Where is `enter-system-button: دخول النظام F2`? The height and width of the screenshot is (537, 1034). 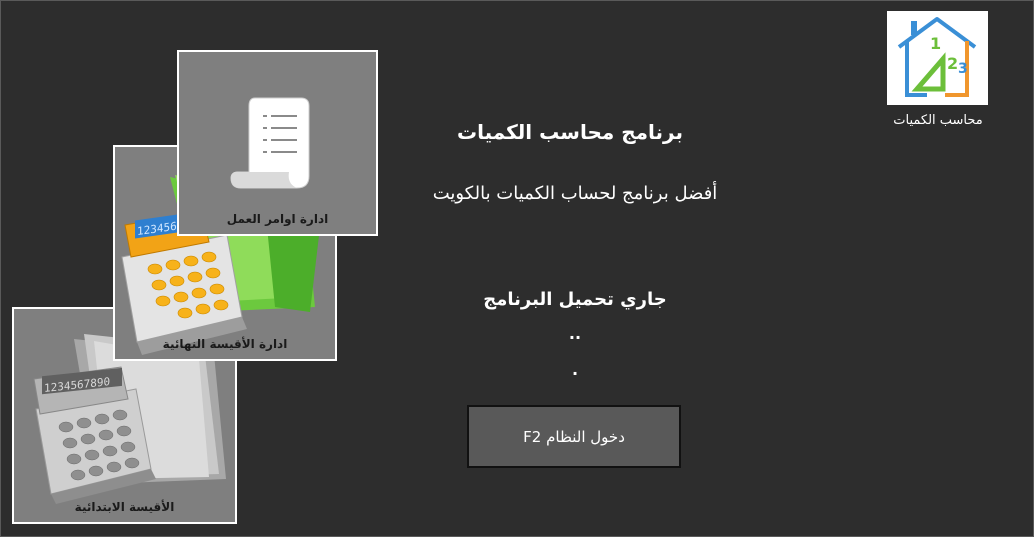 enter-system-button: دخول النظام F2 is located at coordinates (574, 436).